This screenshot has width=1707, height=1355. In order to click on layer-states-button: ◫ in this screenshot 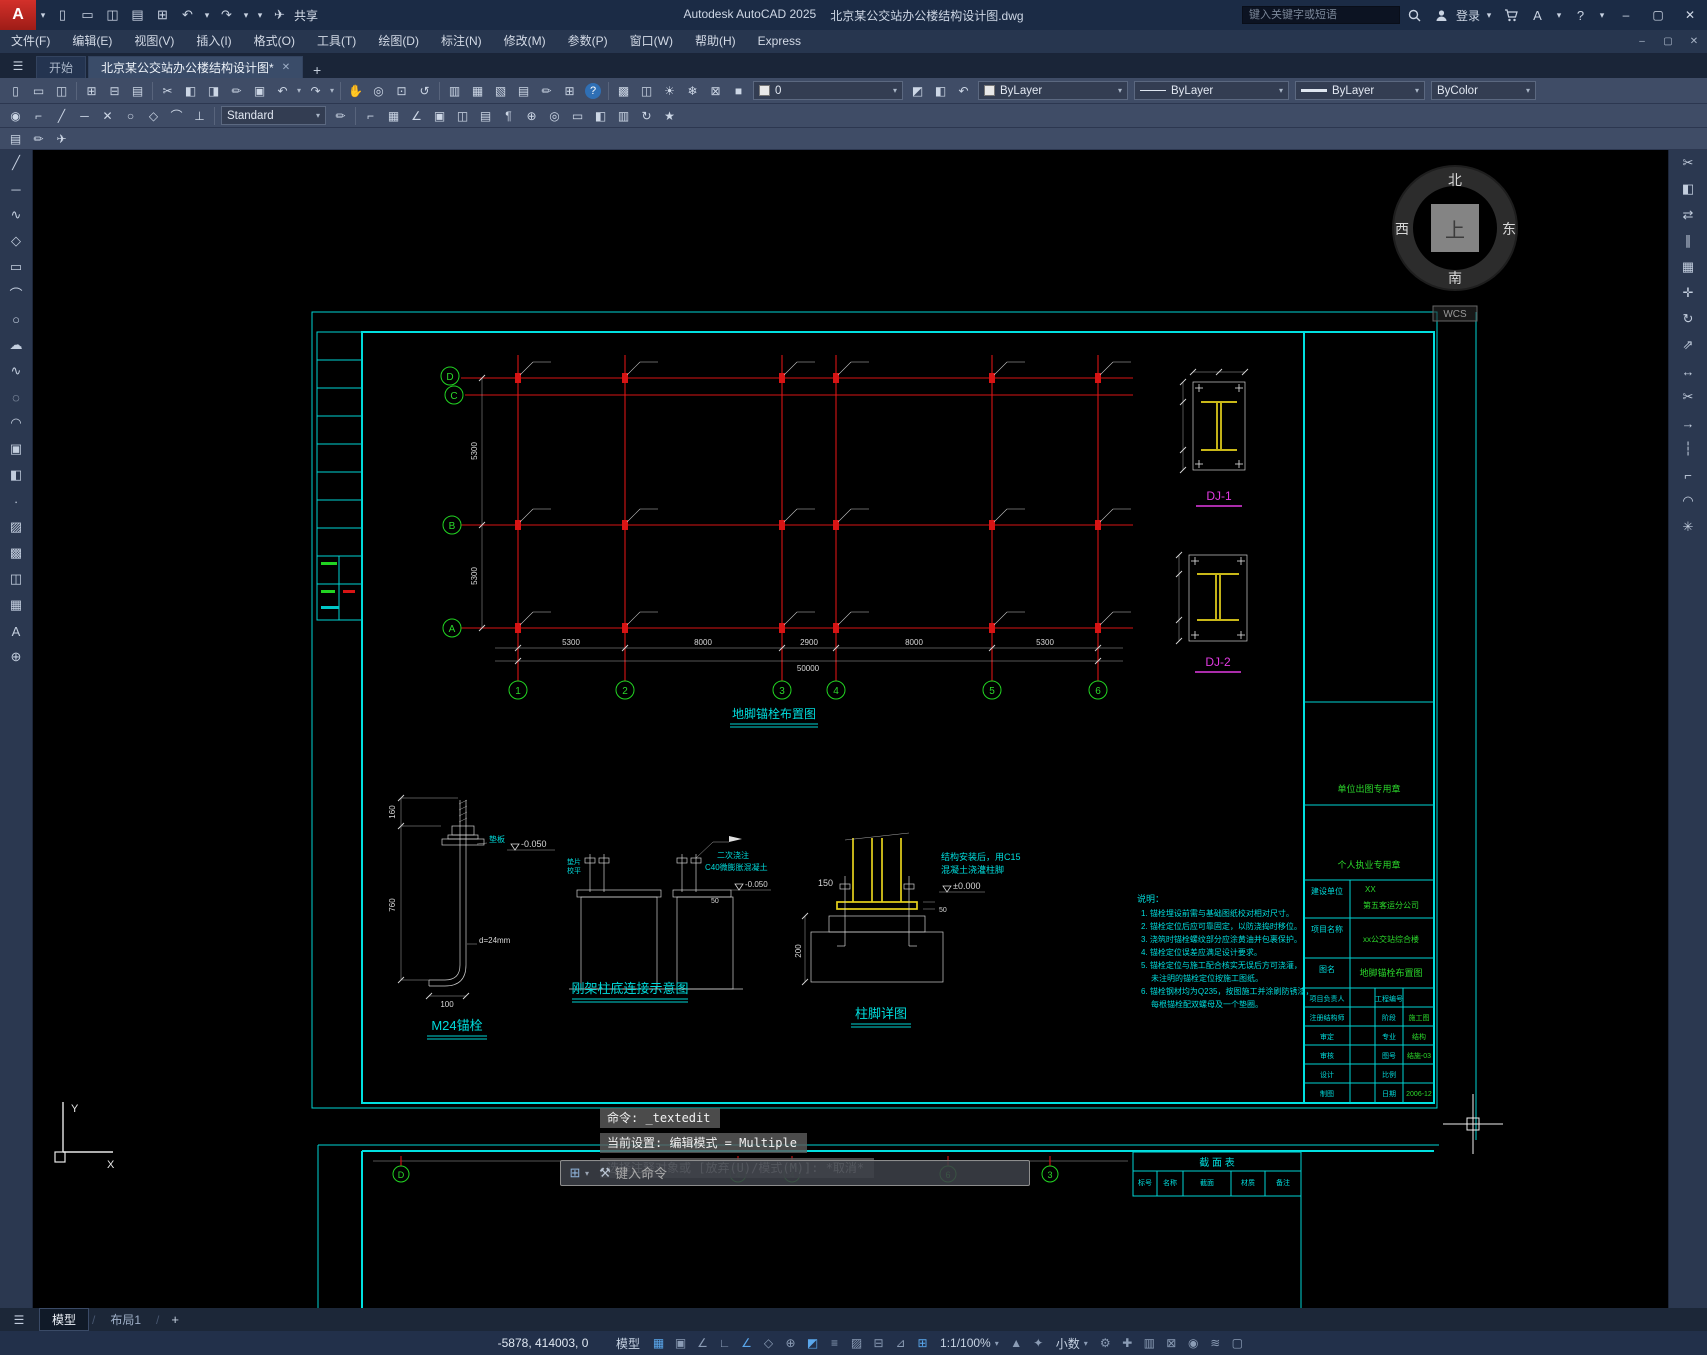, I will do `click(646, 91)`.